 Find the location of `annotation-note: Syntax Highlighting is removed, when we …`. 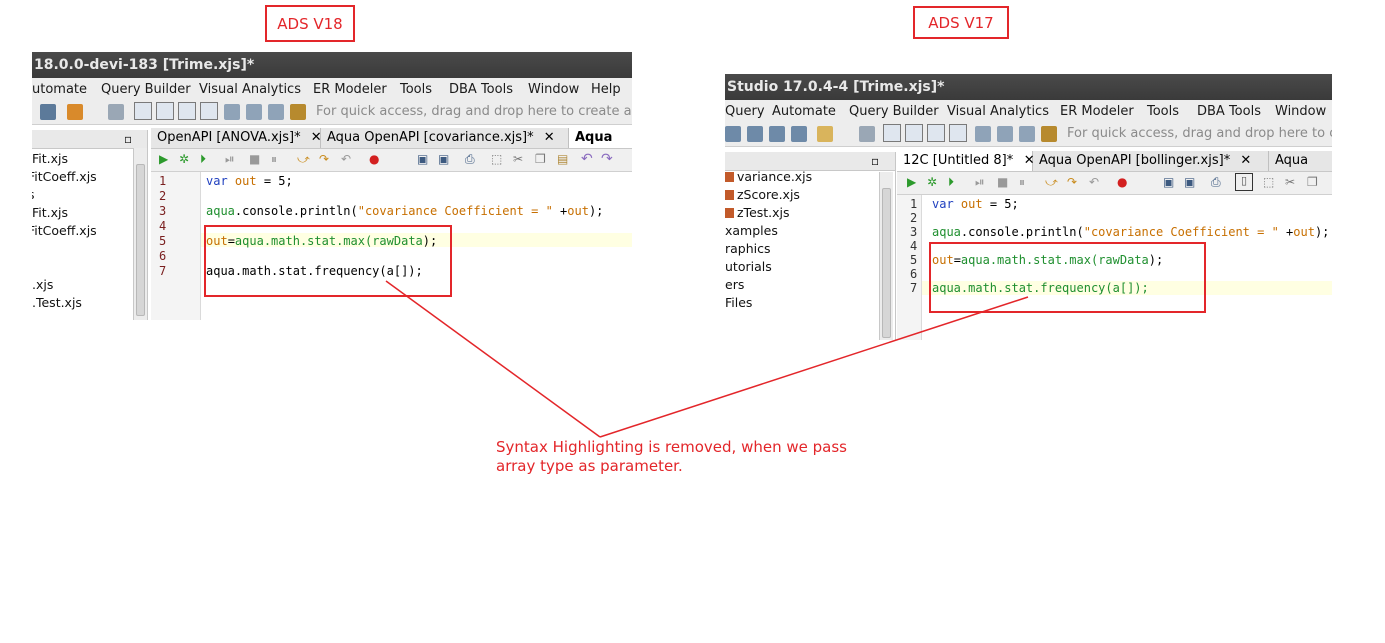

annotation-note: Syntax Highlighting is removed, when we … is located at coordinates (671, 457).